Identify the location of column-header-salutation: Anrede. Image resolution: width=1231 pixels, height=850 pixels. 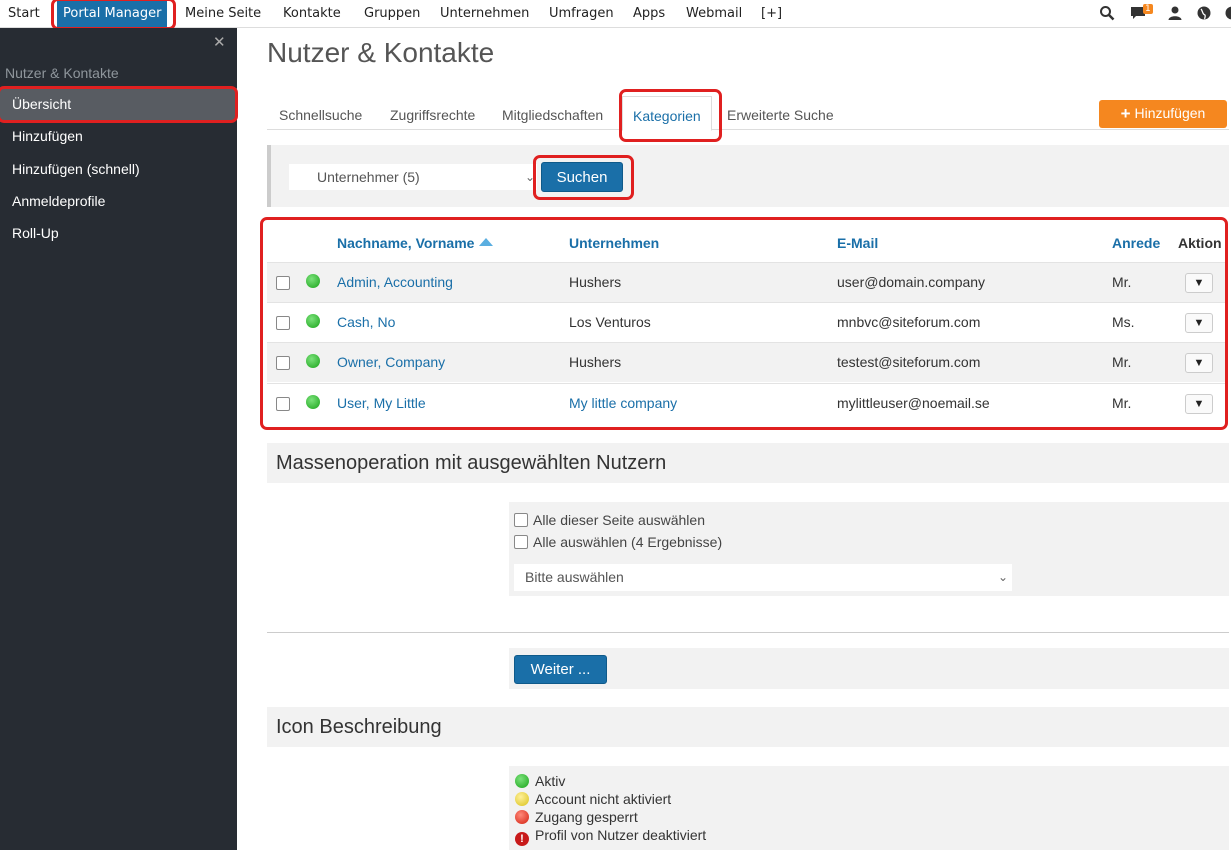
(1136, 243).